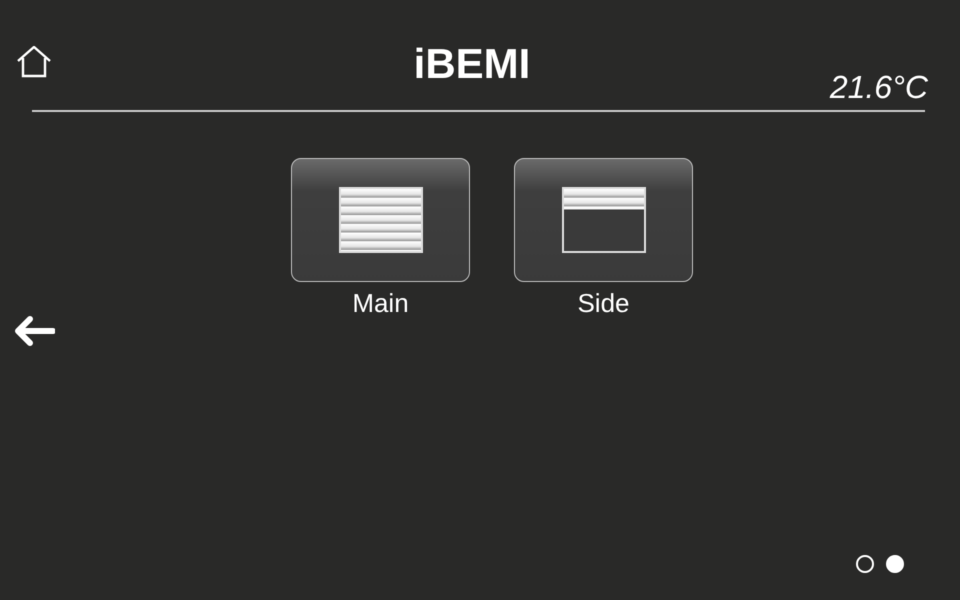 The height and width of the screenshot is (600, 960). I want to click on app-title: iBEMI, so click(472, 64).